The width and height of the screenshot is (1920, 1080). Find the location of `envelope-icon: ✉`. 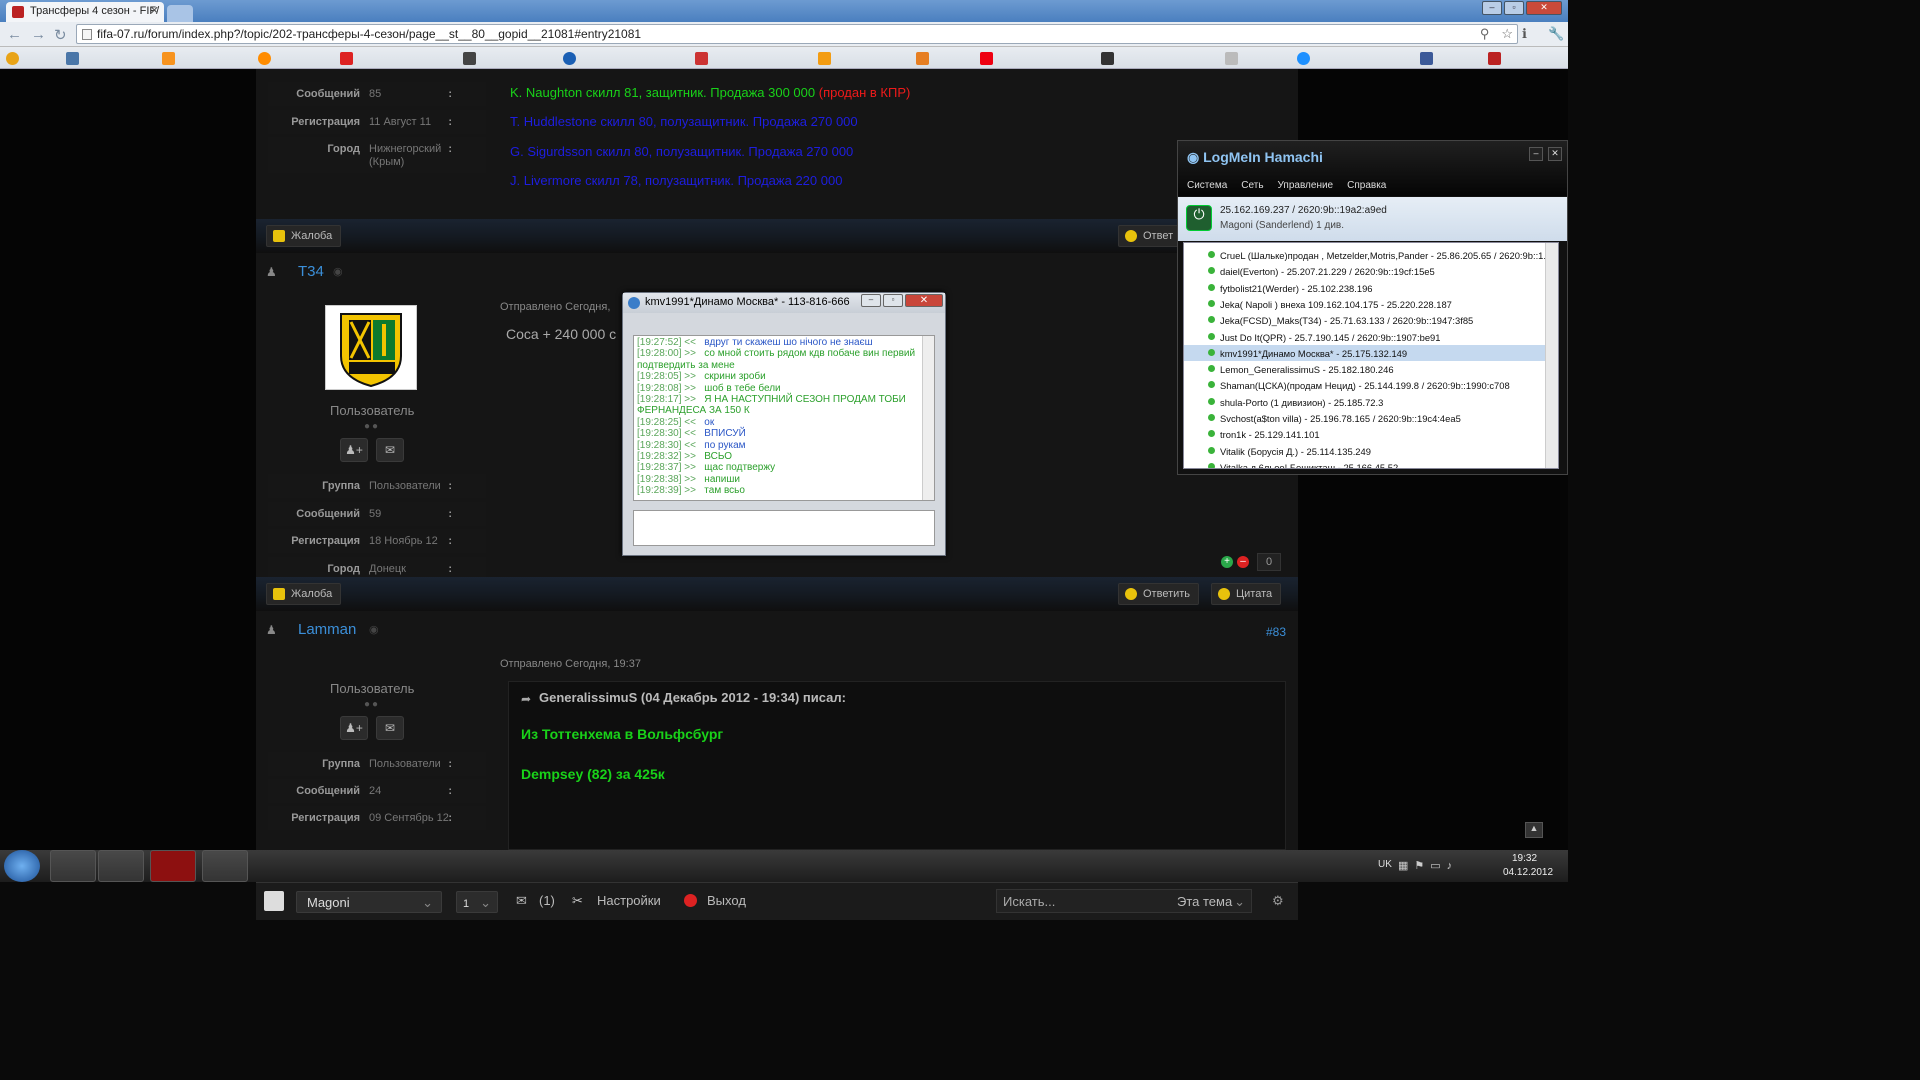

envelope-icon: ✉ is located at coordinates (521, 901).